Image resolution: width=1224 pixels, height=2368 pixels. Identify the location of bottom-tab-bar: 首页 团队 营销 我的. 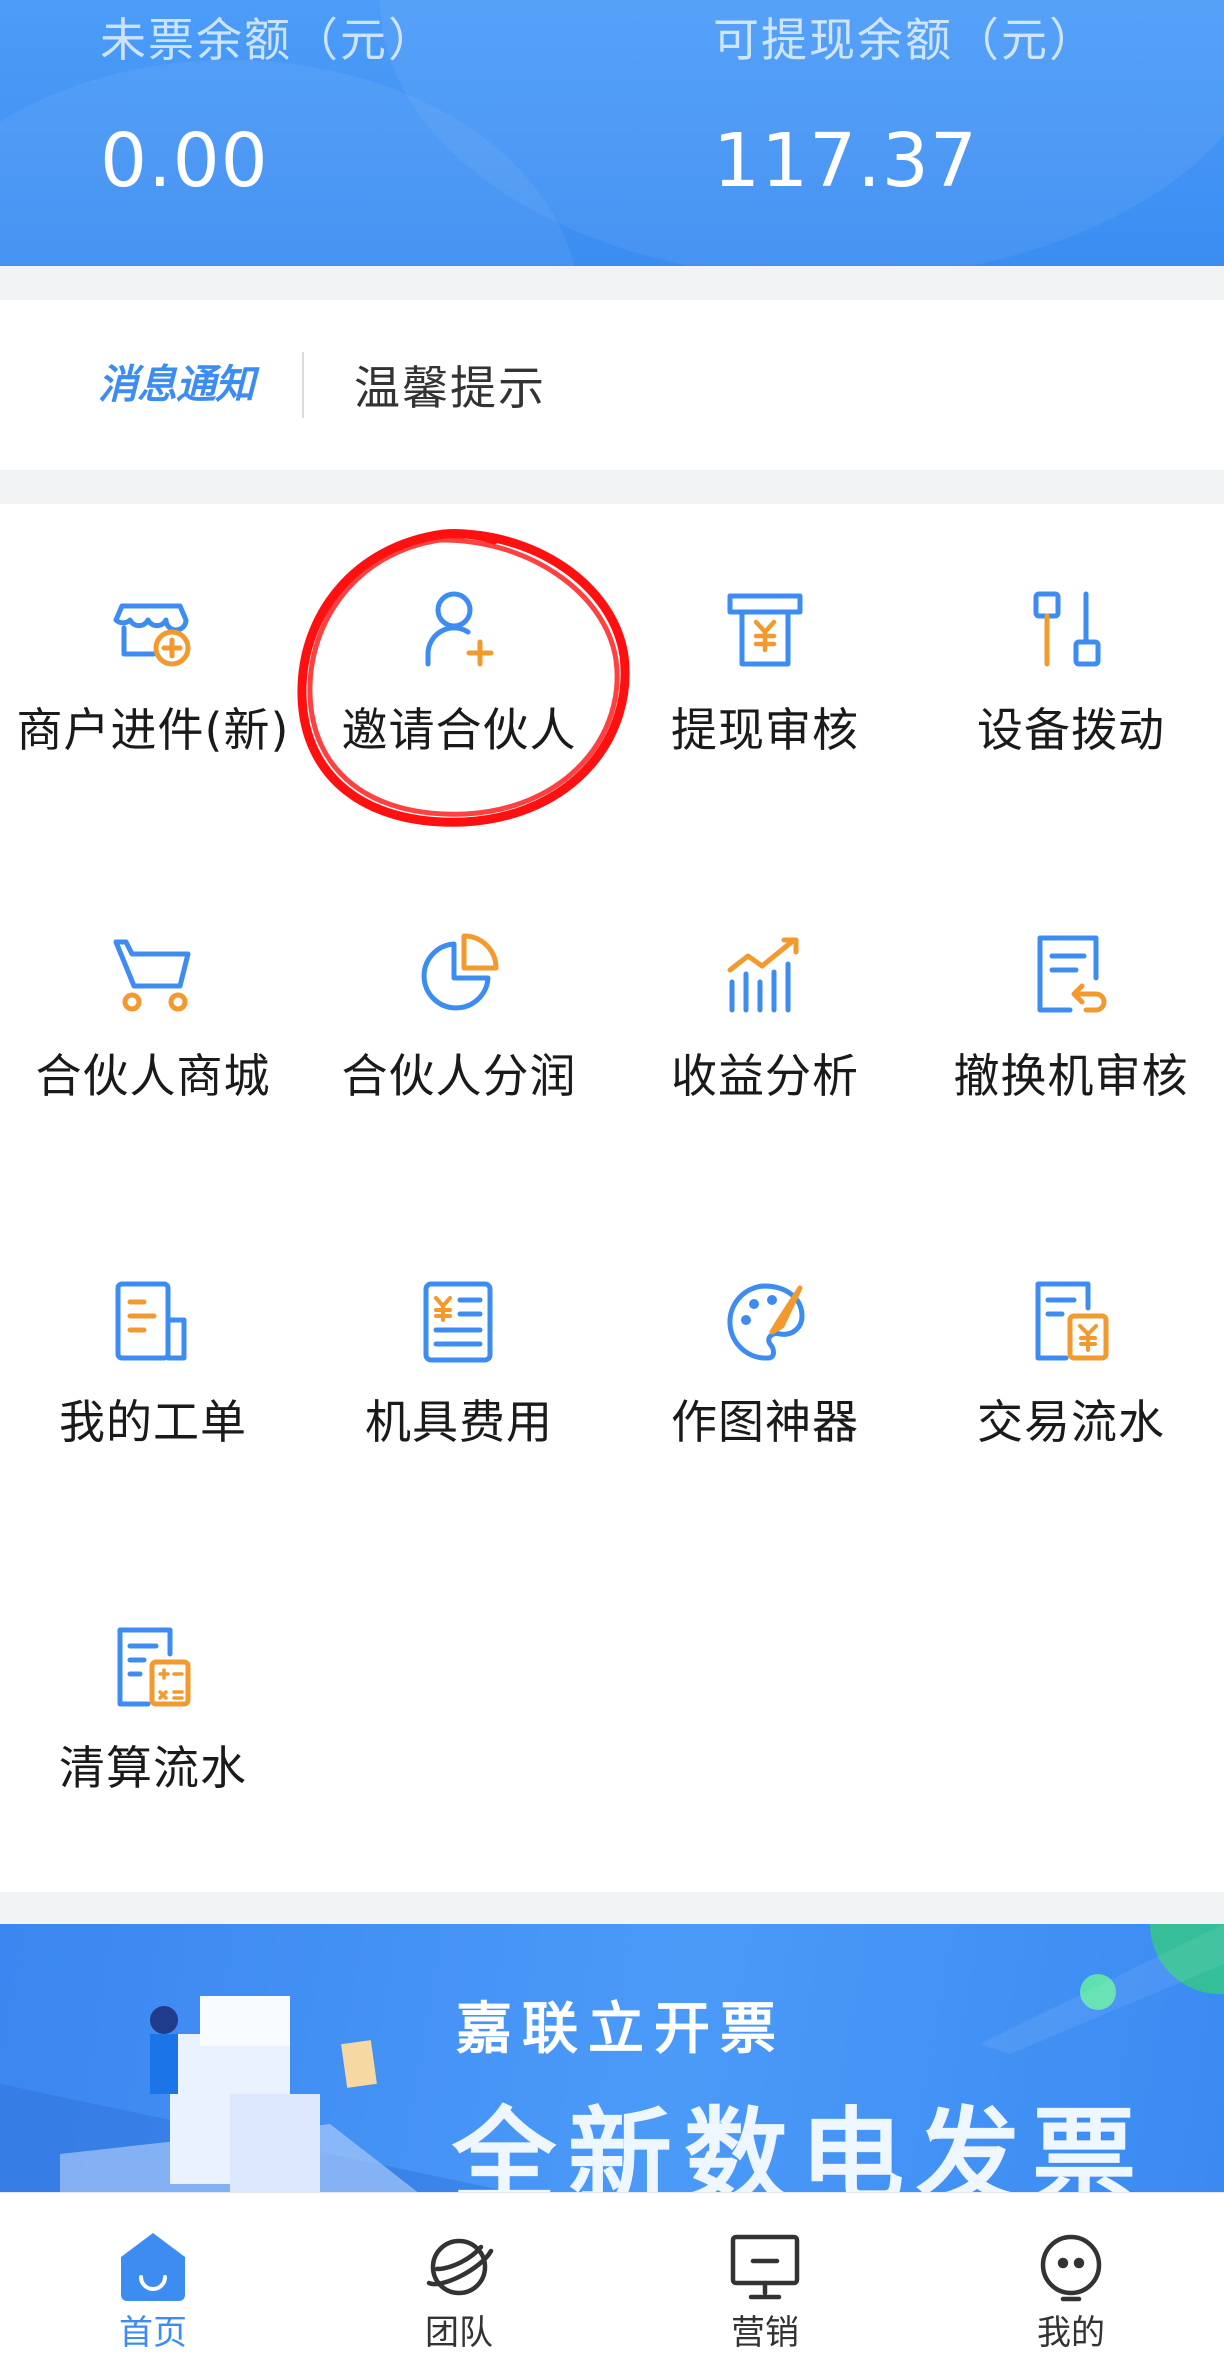
(612, 2280).